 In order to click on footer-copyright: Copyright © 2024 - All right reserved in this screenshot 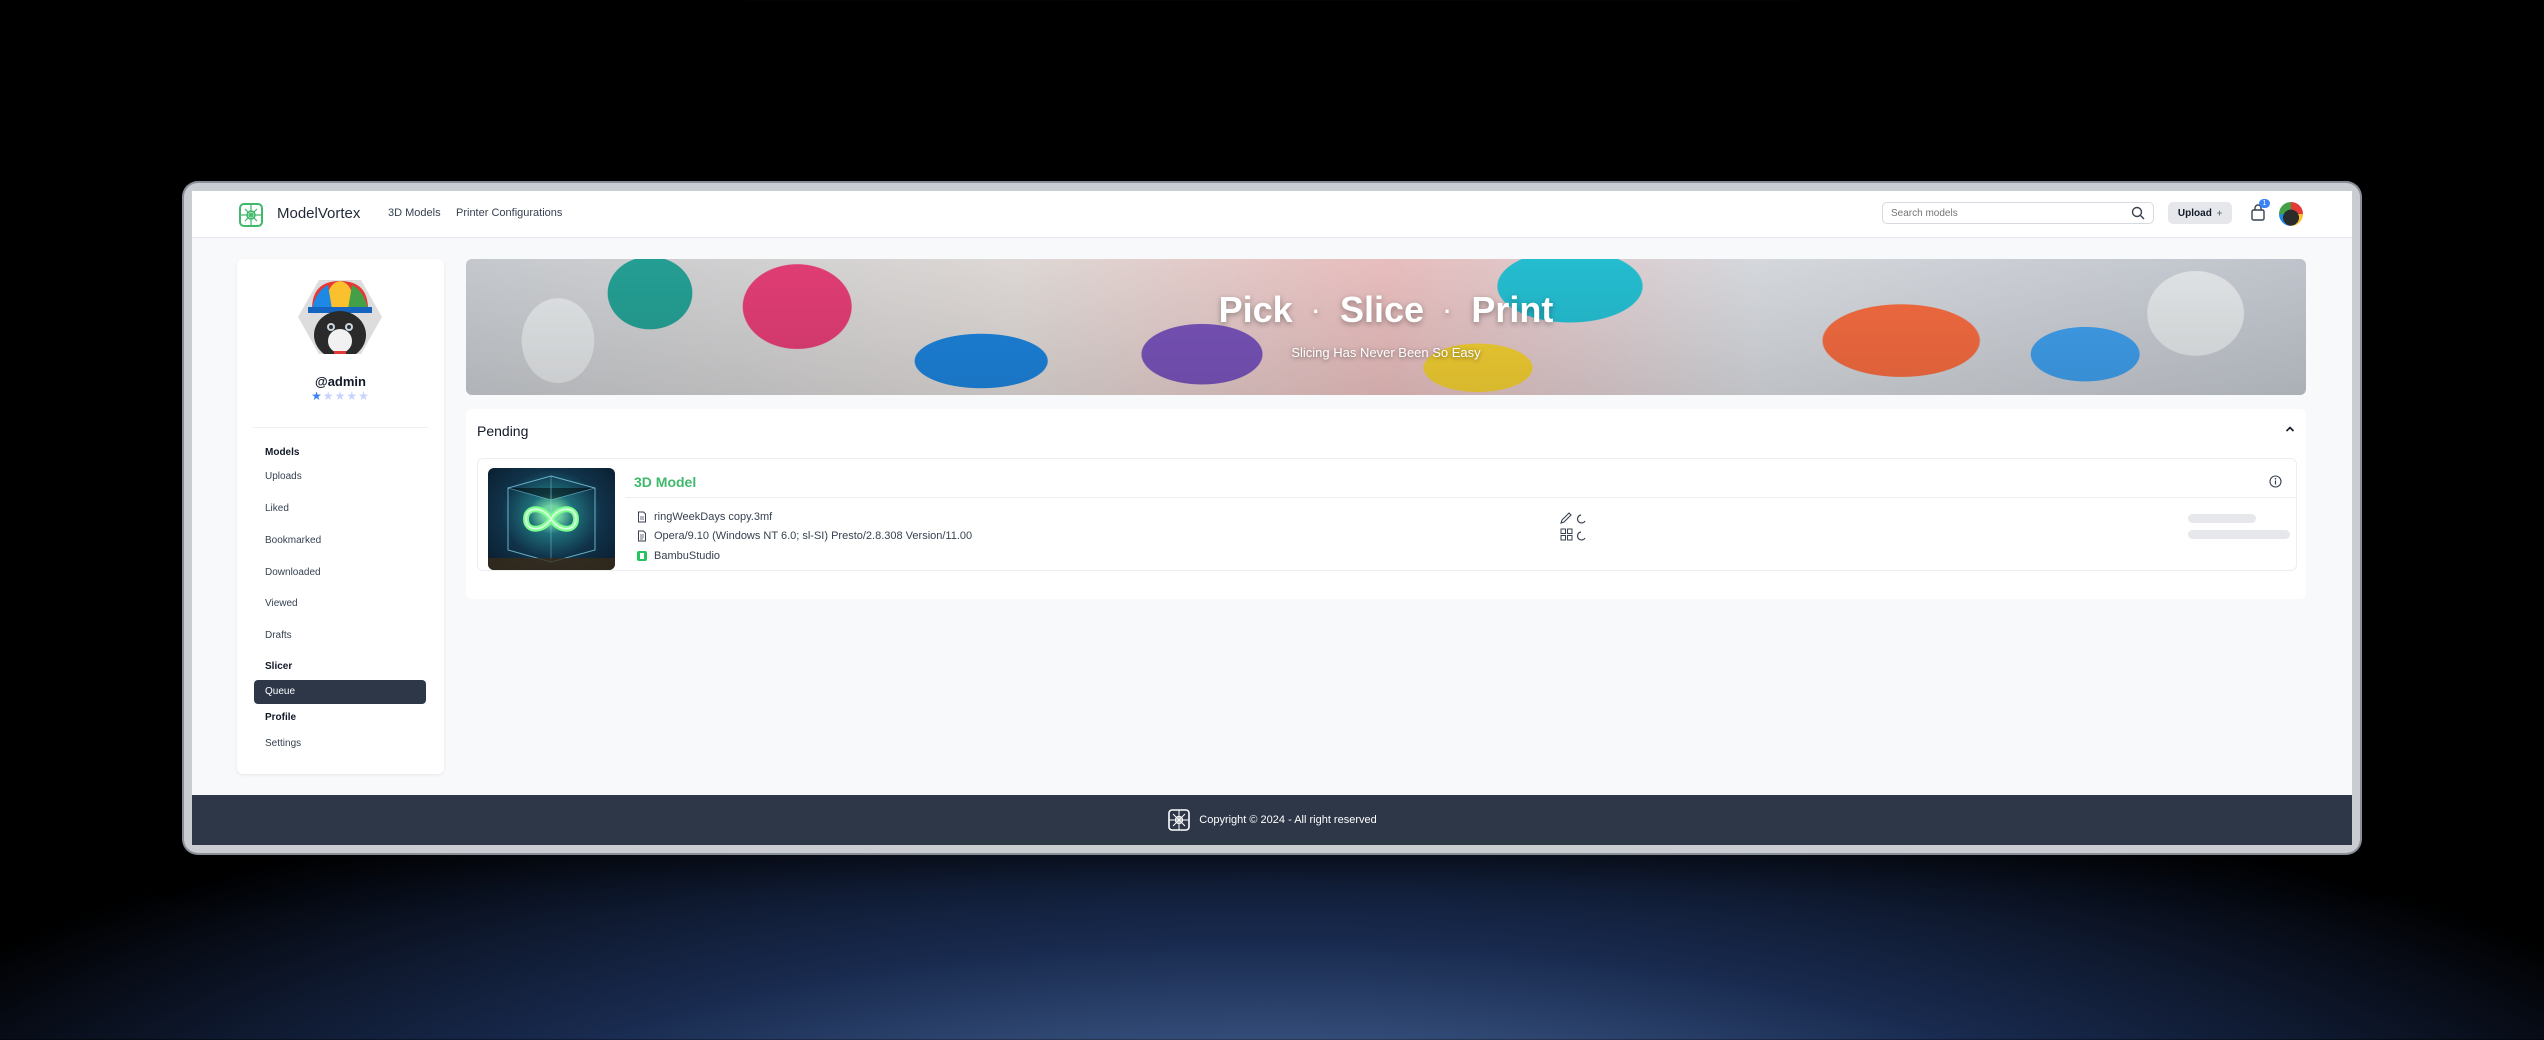, I will do `click(1288, 820)`.